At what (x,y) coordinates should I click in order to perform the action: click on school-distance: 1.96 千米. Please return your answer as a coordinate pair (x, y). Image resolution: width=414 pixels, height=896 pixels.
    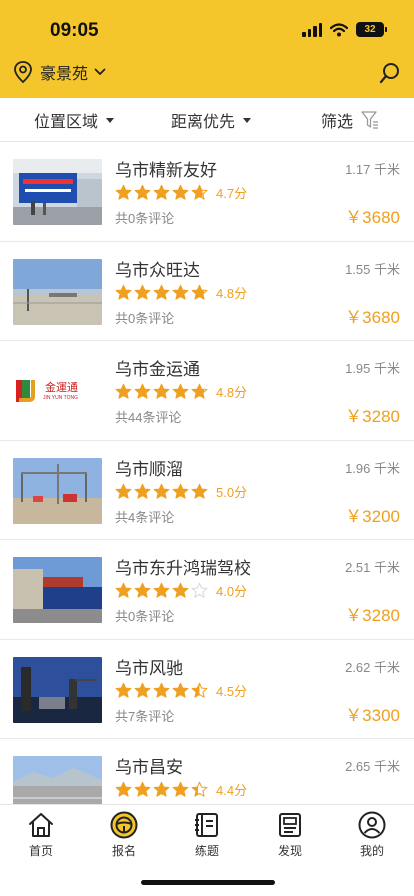
    Looking at the image, I should click on (372, 468).